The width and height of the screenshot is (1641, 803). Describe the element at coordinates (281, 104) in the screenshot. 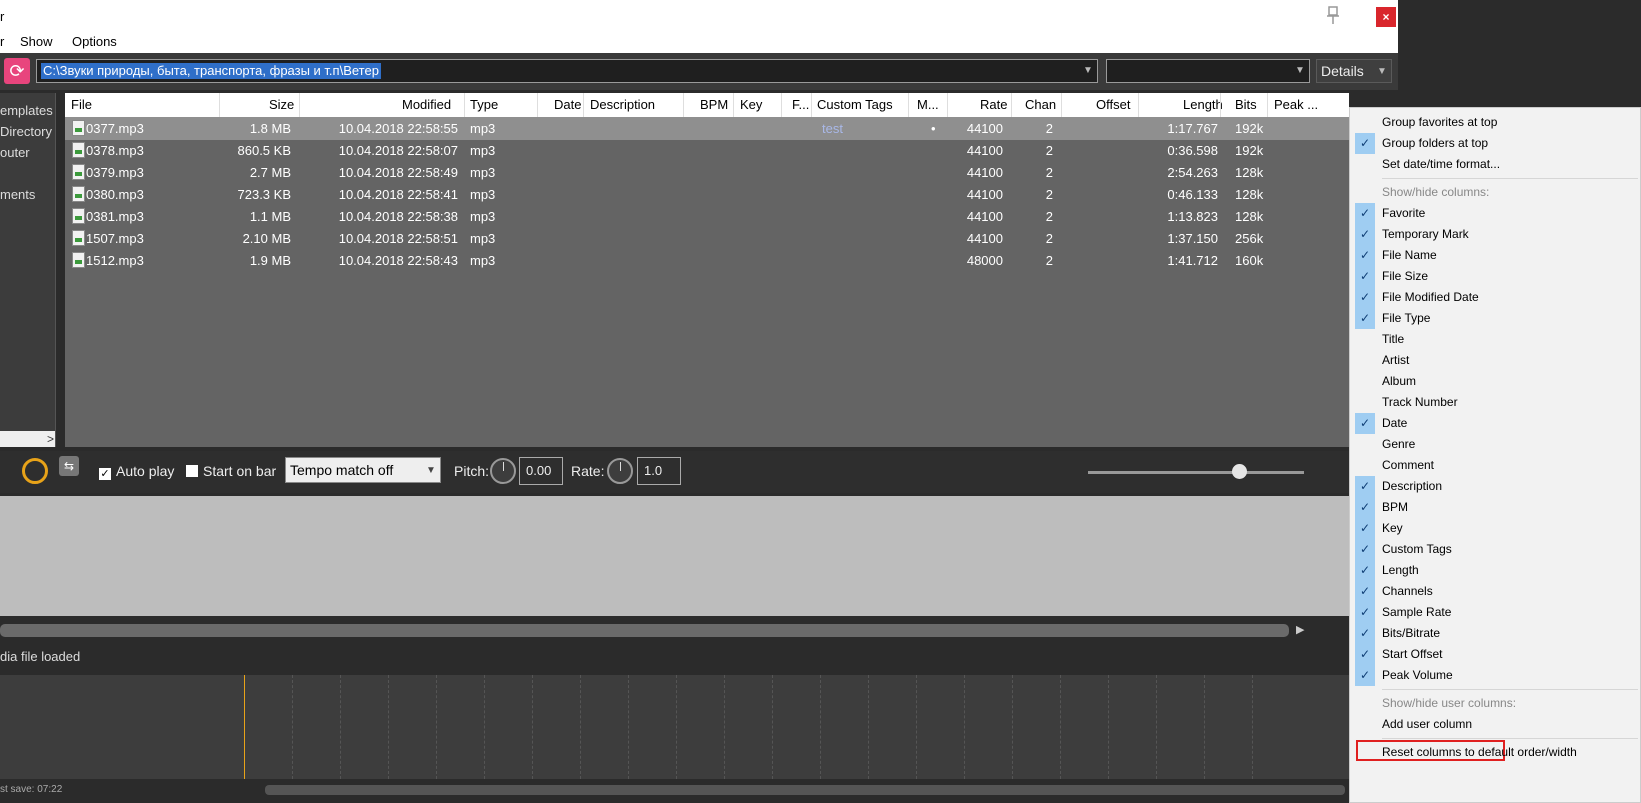

I see `column-header-size: Size` at that location.